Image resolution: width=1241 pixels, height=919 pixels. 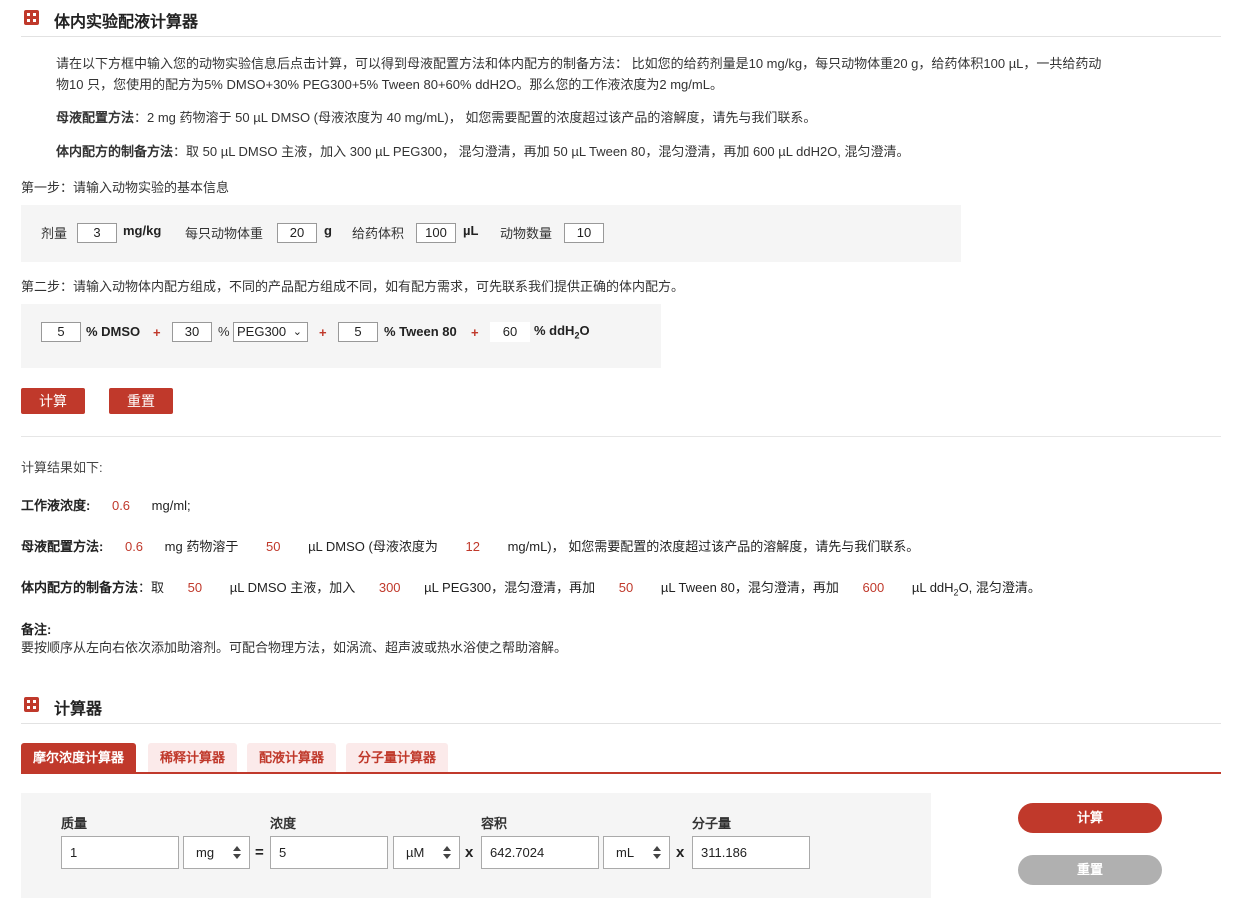 I want to click on peg-pct: %, so click(x=224, y=331).